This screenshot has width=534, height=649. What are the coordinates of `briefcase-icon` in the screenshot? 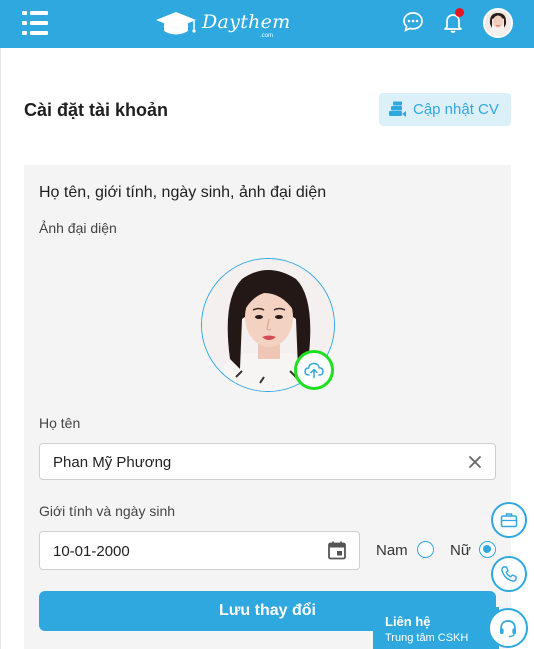 It's located at (509, 520).